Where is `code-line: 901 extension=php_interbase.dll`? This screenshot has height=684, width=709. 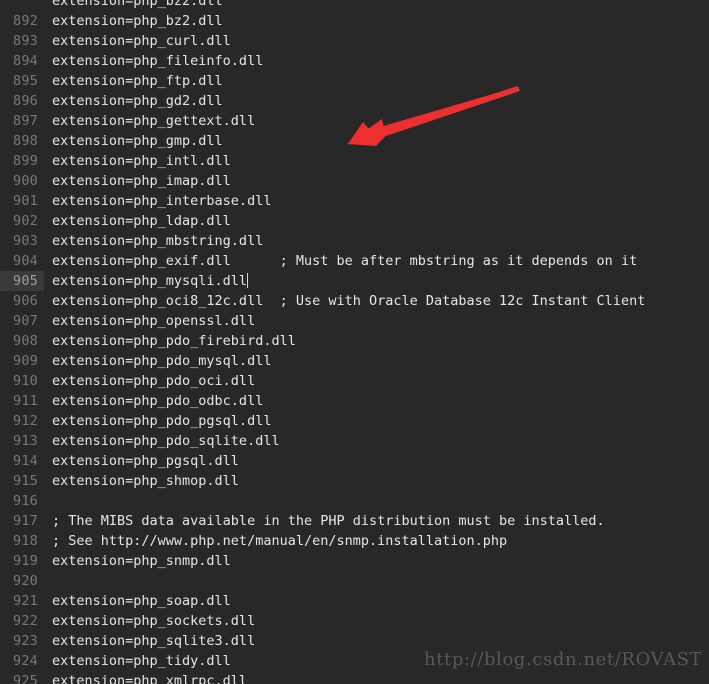 code-line: 901 extension=php_interbase.dll is located at coordinates (354, 201).